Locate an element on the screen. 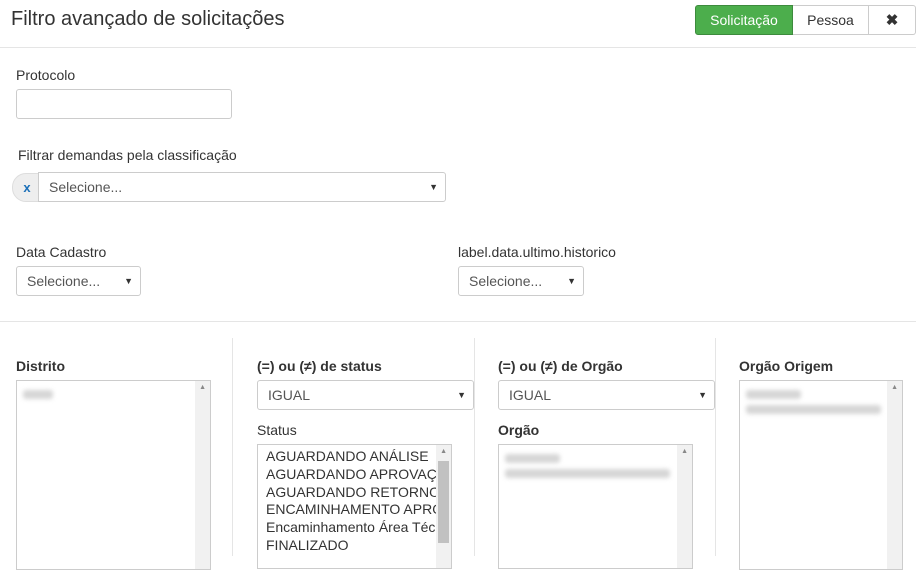 The height and width of the screenshot is (570, 916). status-option: Encaminhamento Área Técnica is located at coordinates (347, 528).